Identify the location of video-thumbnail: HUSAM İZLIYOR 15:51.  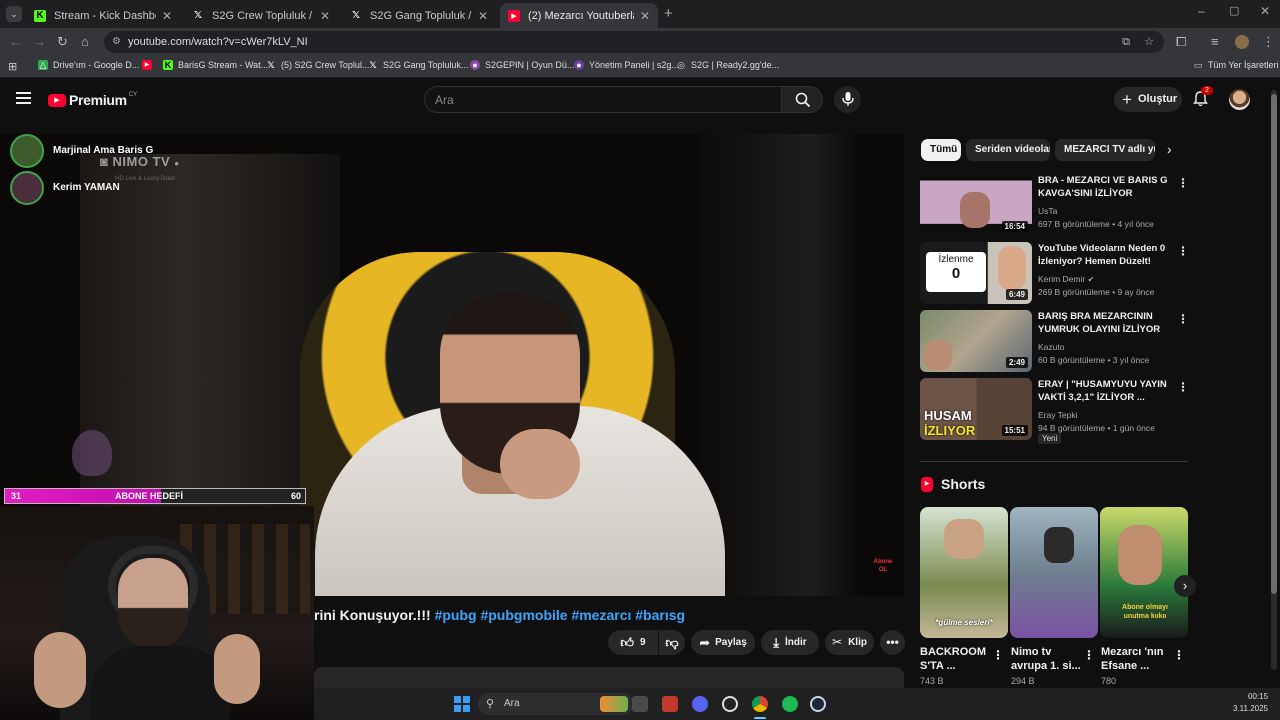
(976, 409).